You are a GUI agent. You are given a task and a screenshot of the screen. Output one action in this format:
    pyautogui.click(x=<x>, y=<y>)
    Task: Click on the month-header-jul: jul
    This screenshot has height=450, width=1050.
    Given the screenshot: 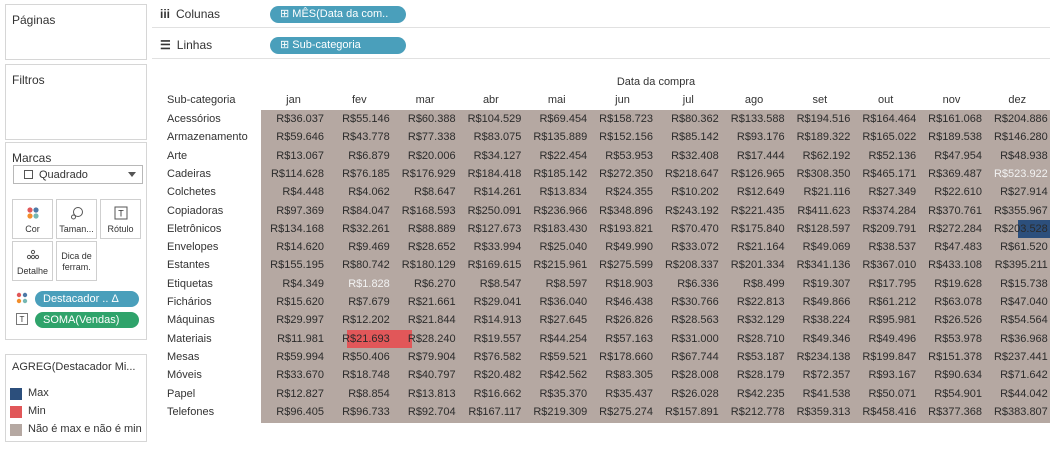 What is the action you would take?
    pyautogui.click(x=688, y=100)
    